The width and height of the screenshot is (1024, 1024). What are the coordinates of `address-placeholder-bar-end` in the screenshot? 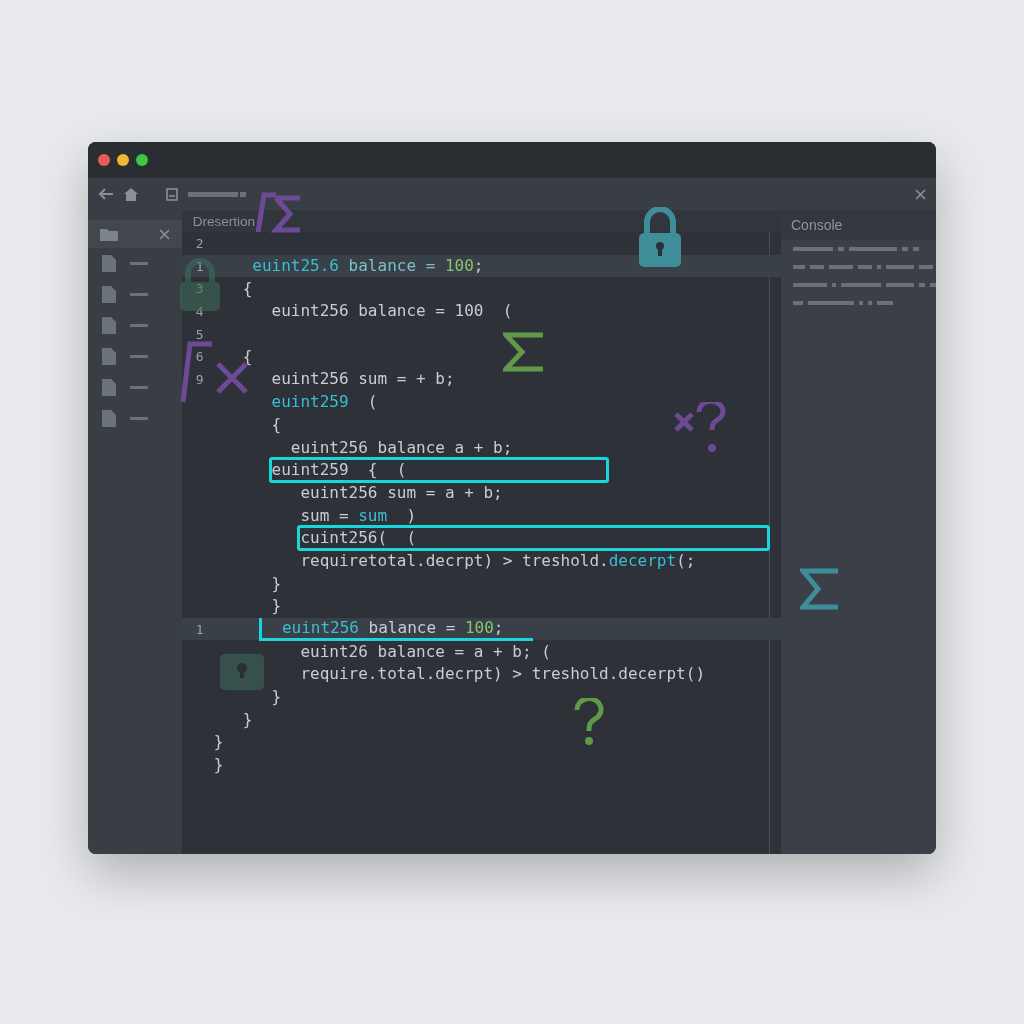 It's located at (243, 194).